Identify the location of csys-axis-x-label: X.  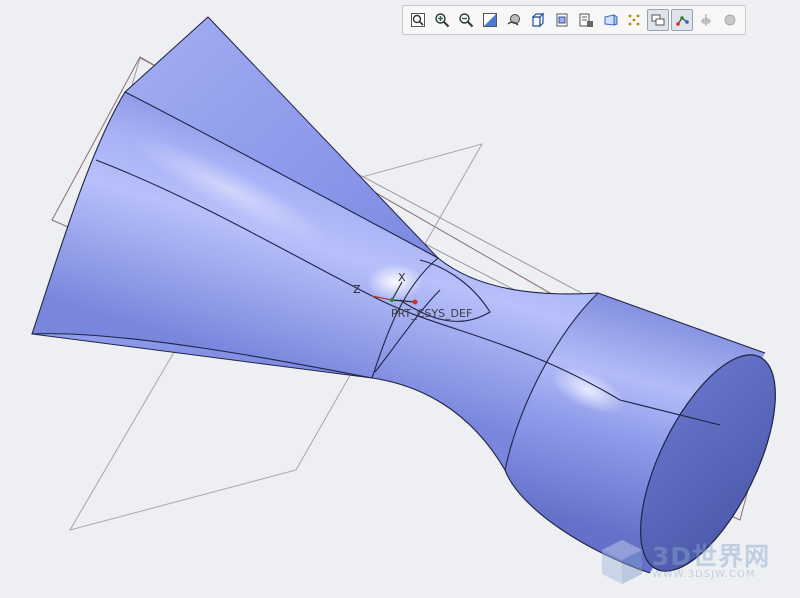
(402, 277).